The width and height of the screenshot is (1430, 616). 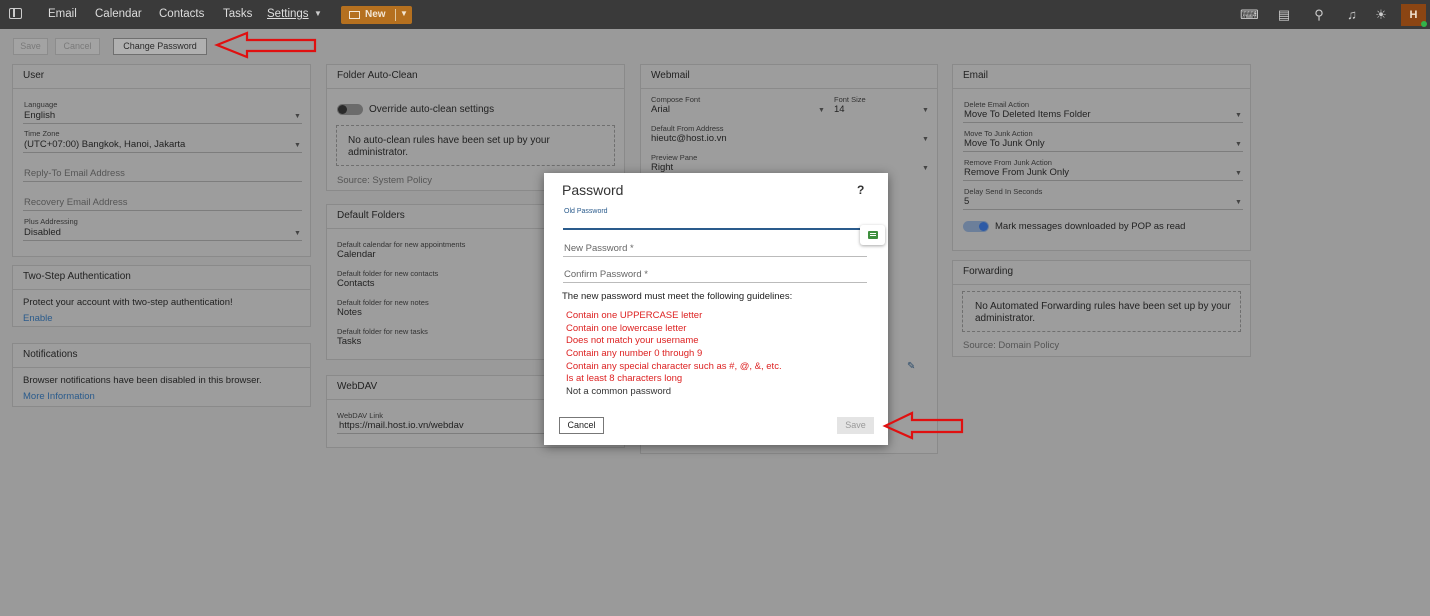 What do you see at coordinates (624, 378) in the screenshot?
I see `rule-length: Is at least 8 characters long` at bounding box center [624, 378].